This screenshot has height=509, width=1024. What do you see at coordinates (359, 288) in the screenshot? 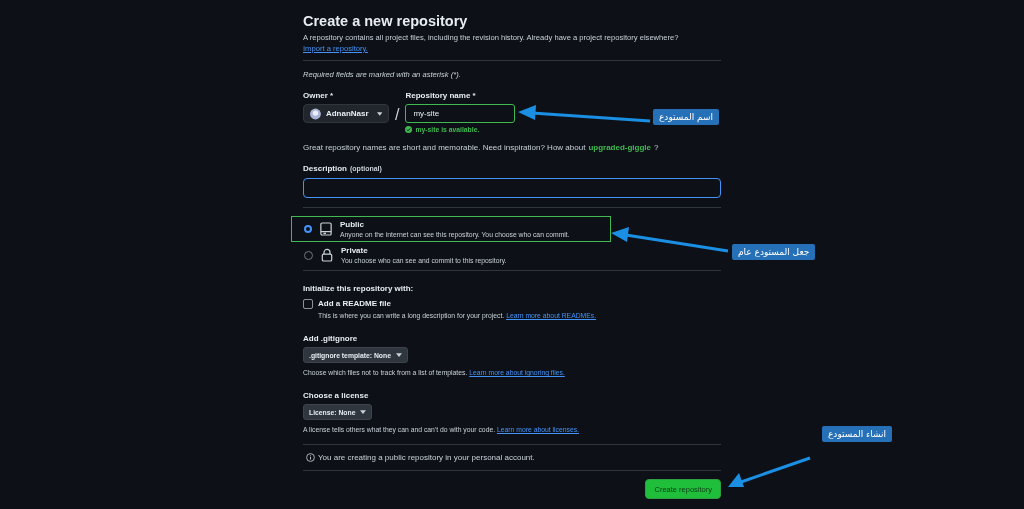
I see `initialize-heading: Initialize this repository with:` at bounding box center [359, 288].